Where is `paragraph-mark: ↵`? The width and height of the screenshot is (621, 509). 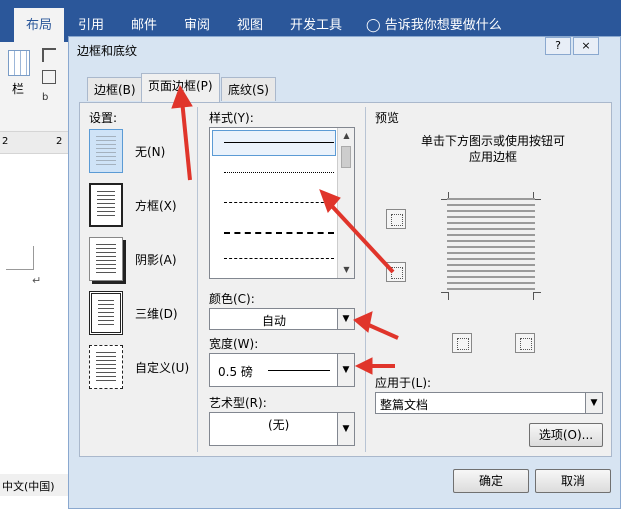 paragraph-mark: ↵ is located at coordinates (37, 280).